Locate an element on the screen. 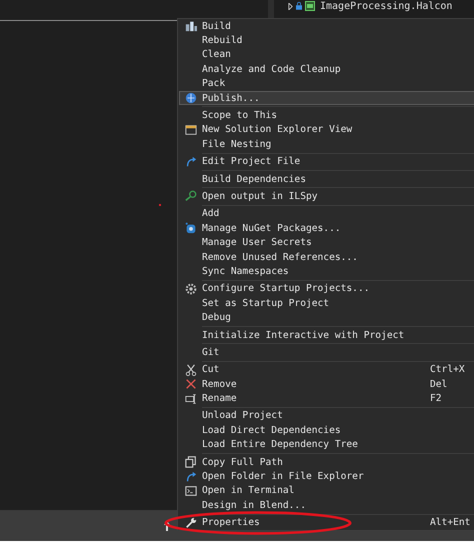 The height and width of the screenshot is (554, 474). menu-item: Rename F2 is located at coordinates (326, 398).